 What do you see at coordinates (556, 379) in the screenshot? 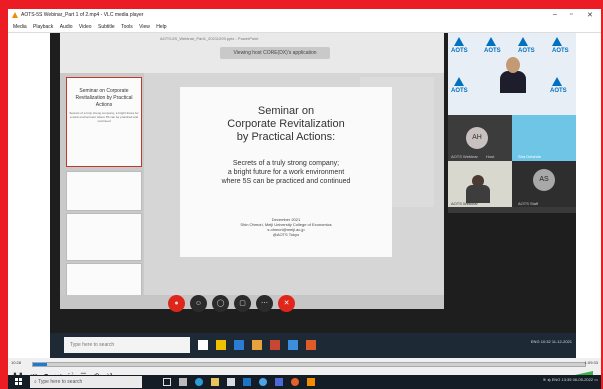
I see `tray-lang: ENG` at bounding box center [556, 379].